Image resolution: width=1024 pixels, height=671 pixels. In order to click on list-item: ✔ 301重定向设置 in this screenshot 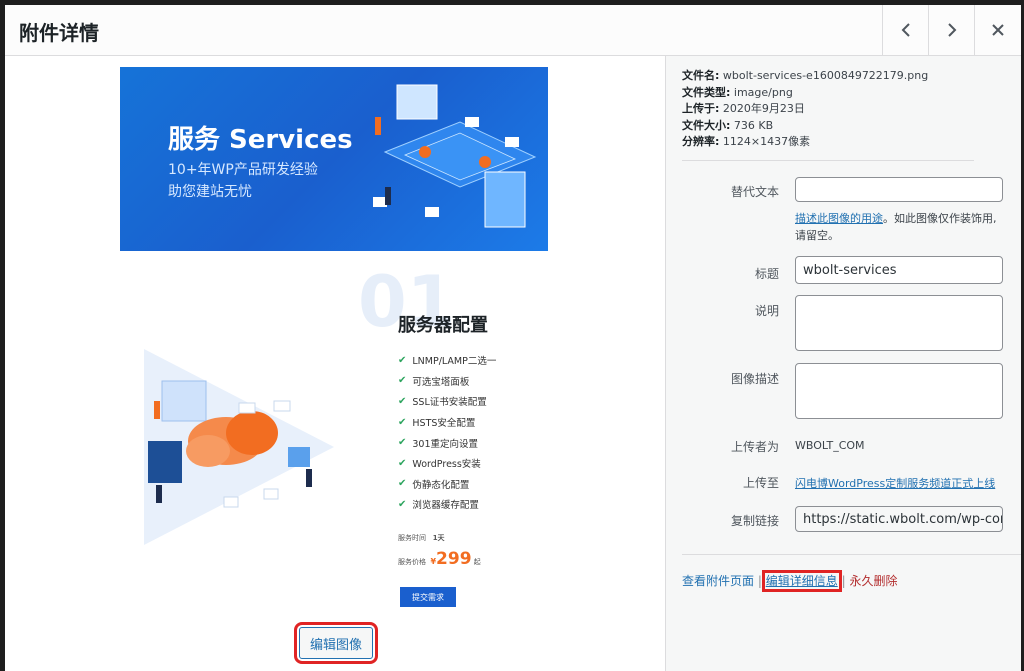, I will do `click(438, 443)`.